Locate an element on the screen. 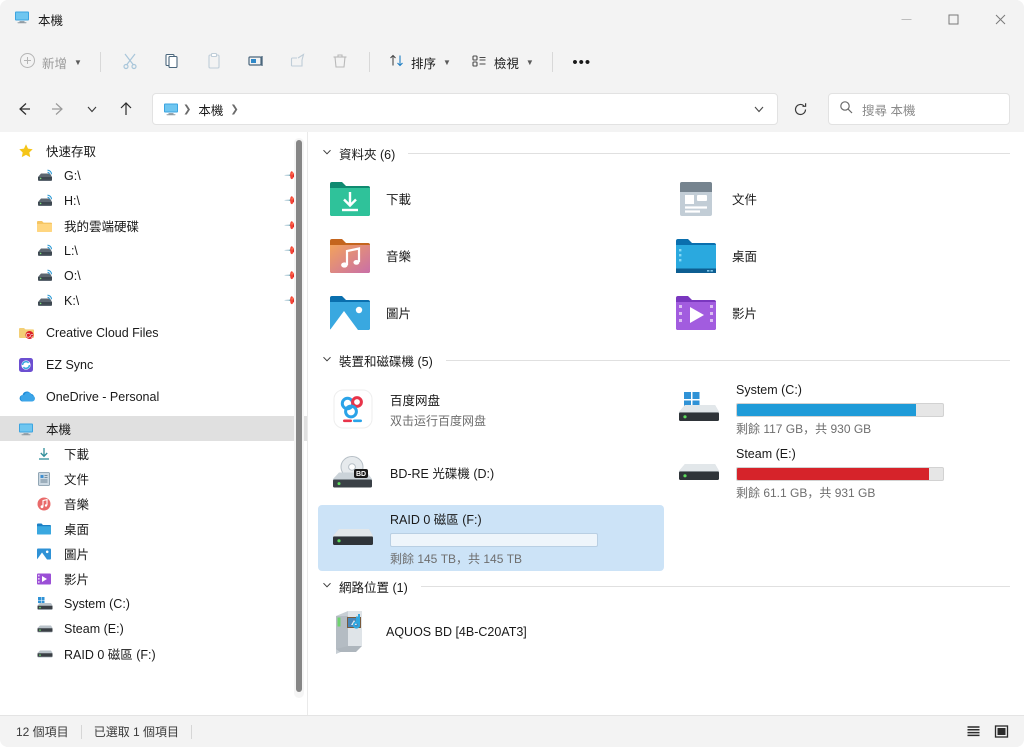  scrollbar-thumb is located at coordinates (299, 416).